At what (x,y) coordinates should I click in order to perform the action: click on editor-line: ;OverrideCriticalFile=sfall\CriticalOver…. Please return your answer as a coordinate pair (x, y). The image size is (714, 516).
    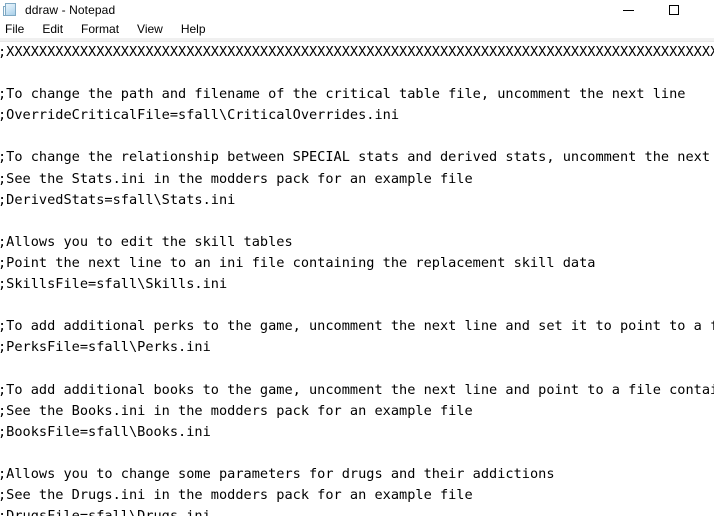
    Looking at the image, I should click on (200, 115).